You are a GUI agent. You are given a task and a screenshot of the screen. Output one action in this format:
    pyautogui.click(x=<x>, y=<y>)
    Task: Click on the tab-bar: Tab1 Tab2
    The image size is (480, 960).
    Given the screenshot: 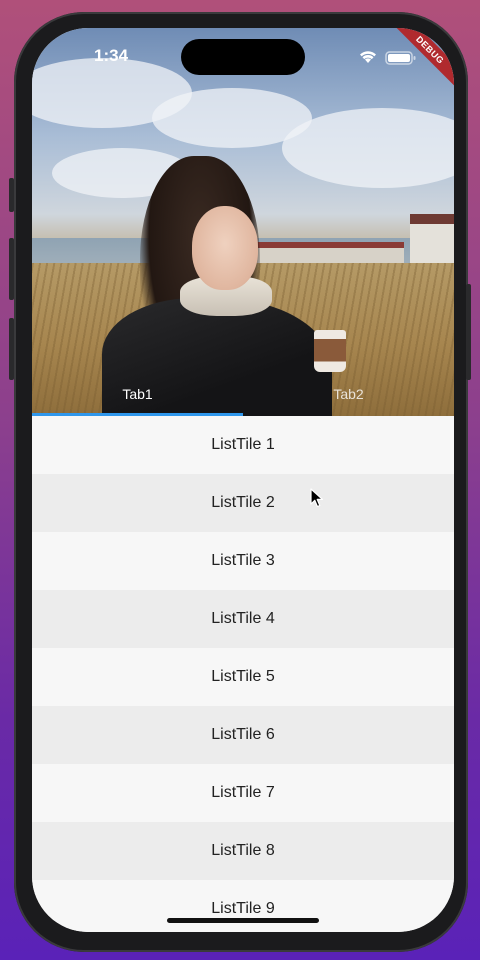 What is the action you would take?
    pyautogui.click(x=243, y=394)
    